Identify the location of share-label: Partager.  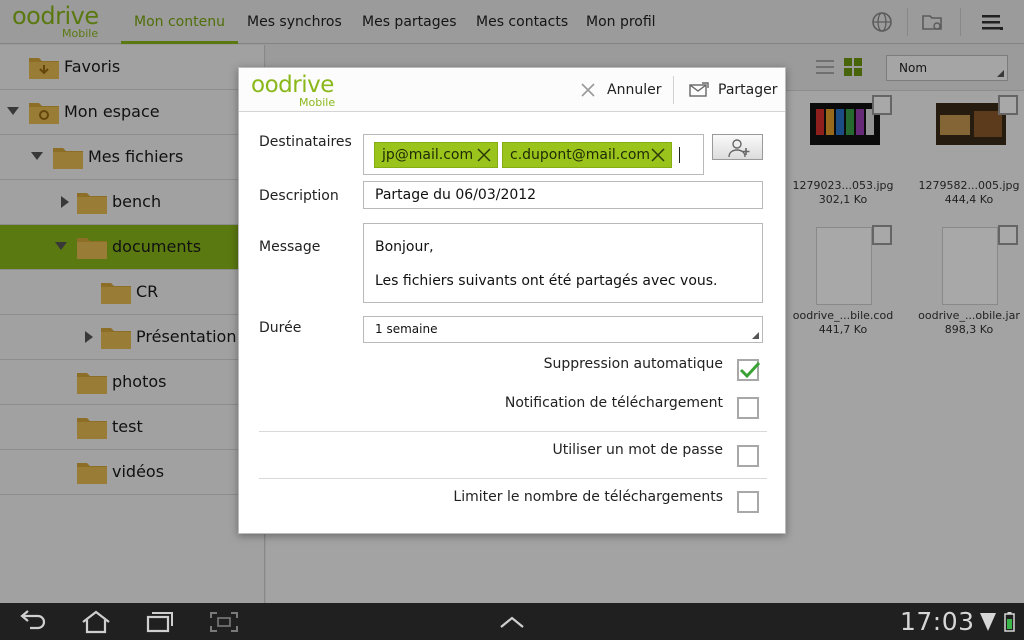
(748, 90).